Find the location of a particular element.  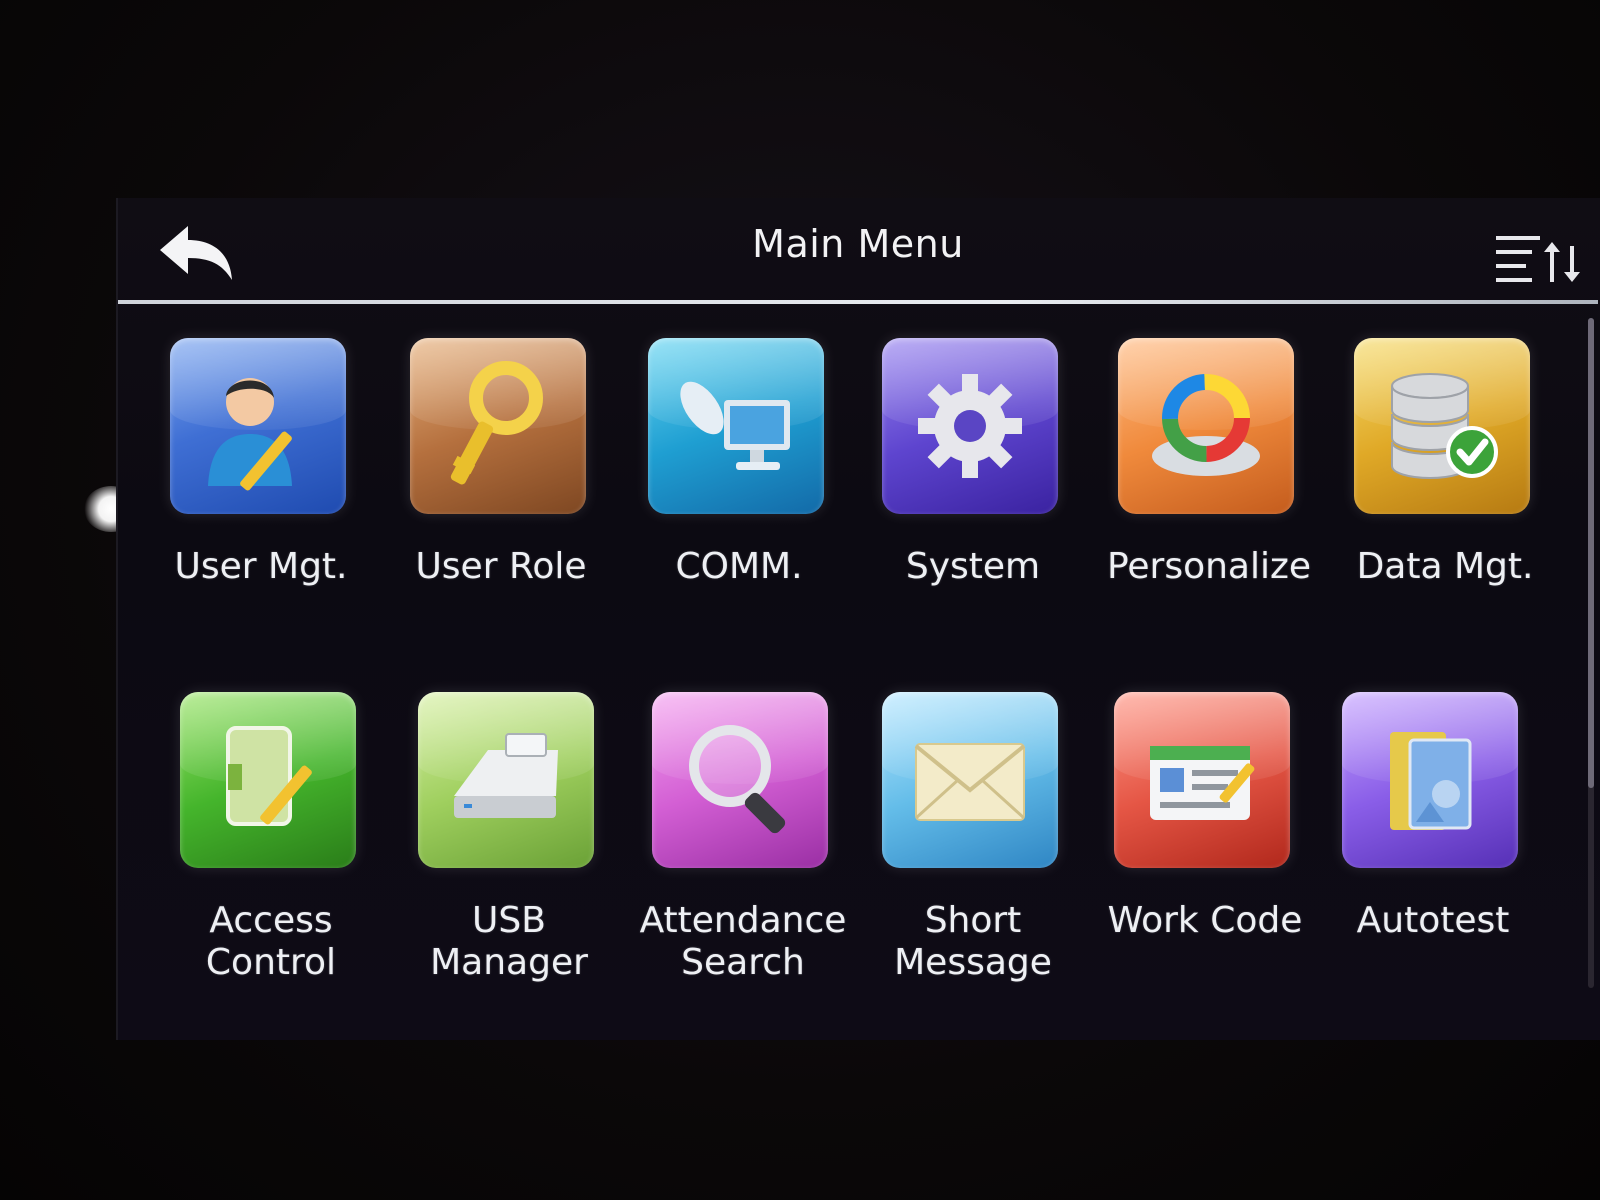

access-control-tile is located at coordinates (268, 780).